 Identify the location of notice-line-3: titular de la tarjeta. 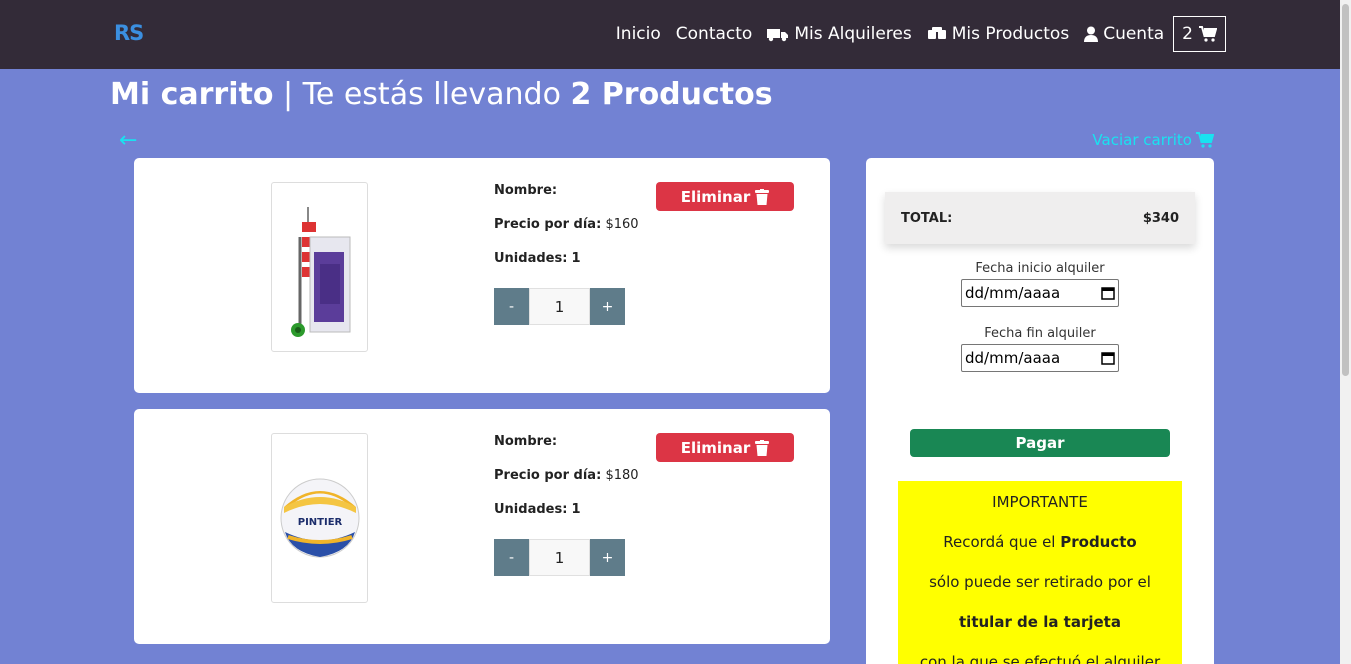
(1040, 631).